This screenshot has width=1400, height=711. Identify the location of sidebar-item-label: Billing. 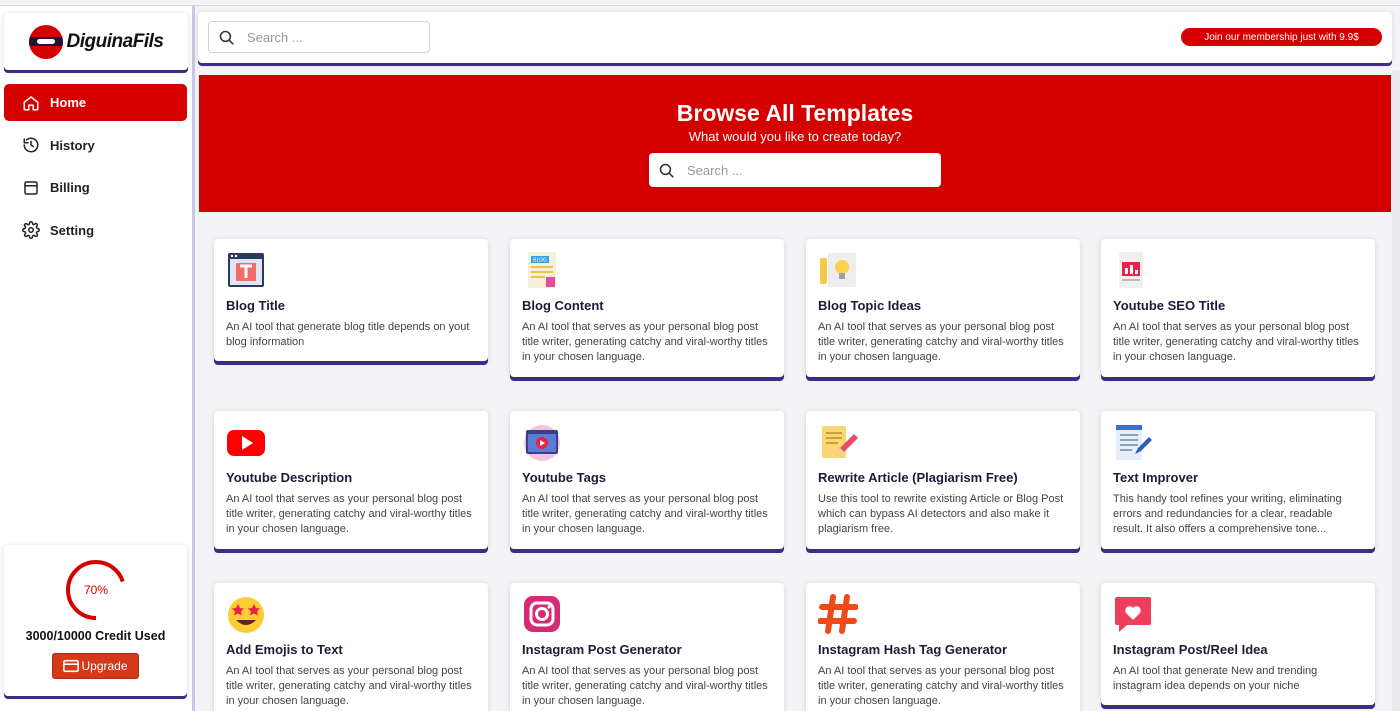
(70, 187).